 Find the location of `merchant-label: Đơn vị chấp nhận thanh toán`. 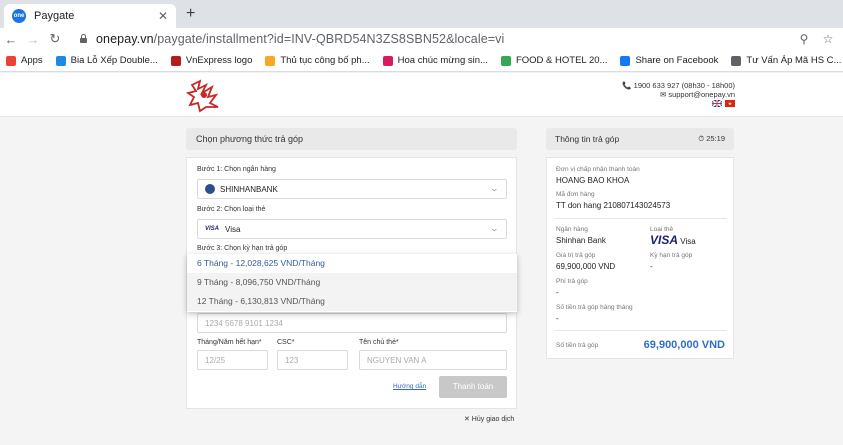

merchant-label: Đơn vị chấp nhận thanh toán is located at coordinates (598, 169).